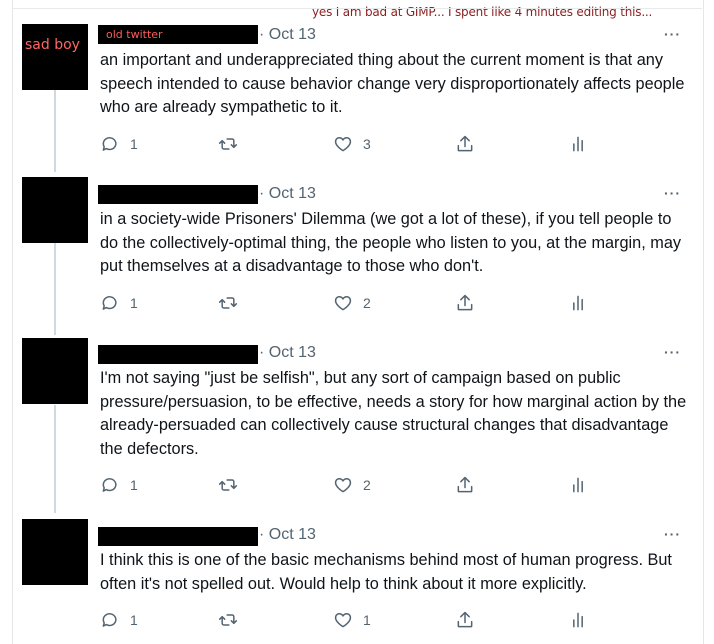 This screenshot has width=714, height=644. I want to click on avatar-overlay-text: sad boy, so click(52, 45).